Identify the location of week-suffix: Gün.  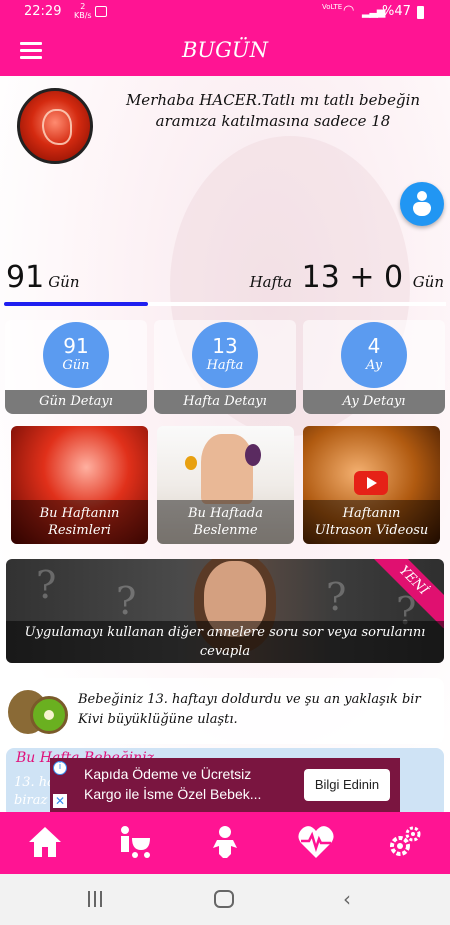
(428, 282).